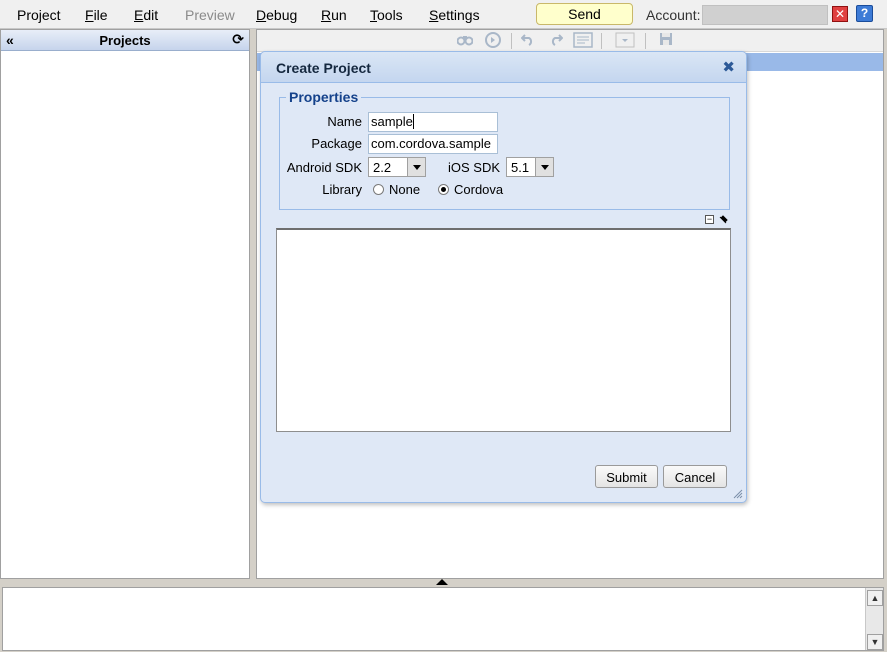 The height and width of the screenshot is (652, 887). I want to click on ios-sdk-label: iOS SDK, so click(474, 167).